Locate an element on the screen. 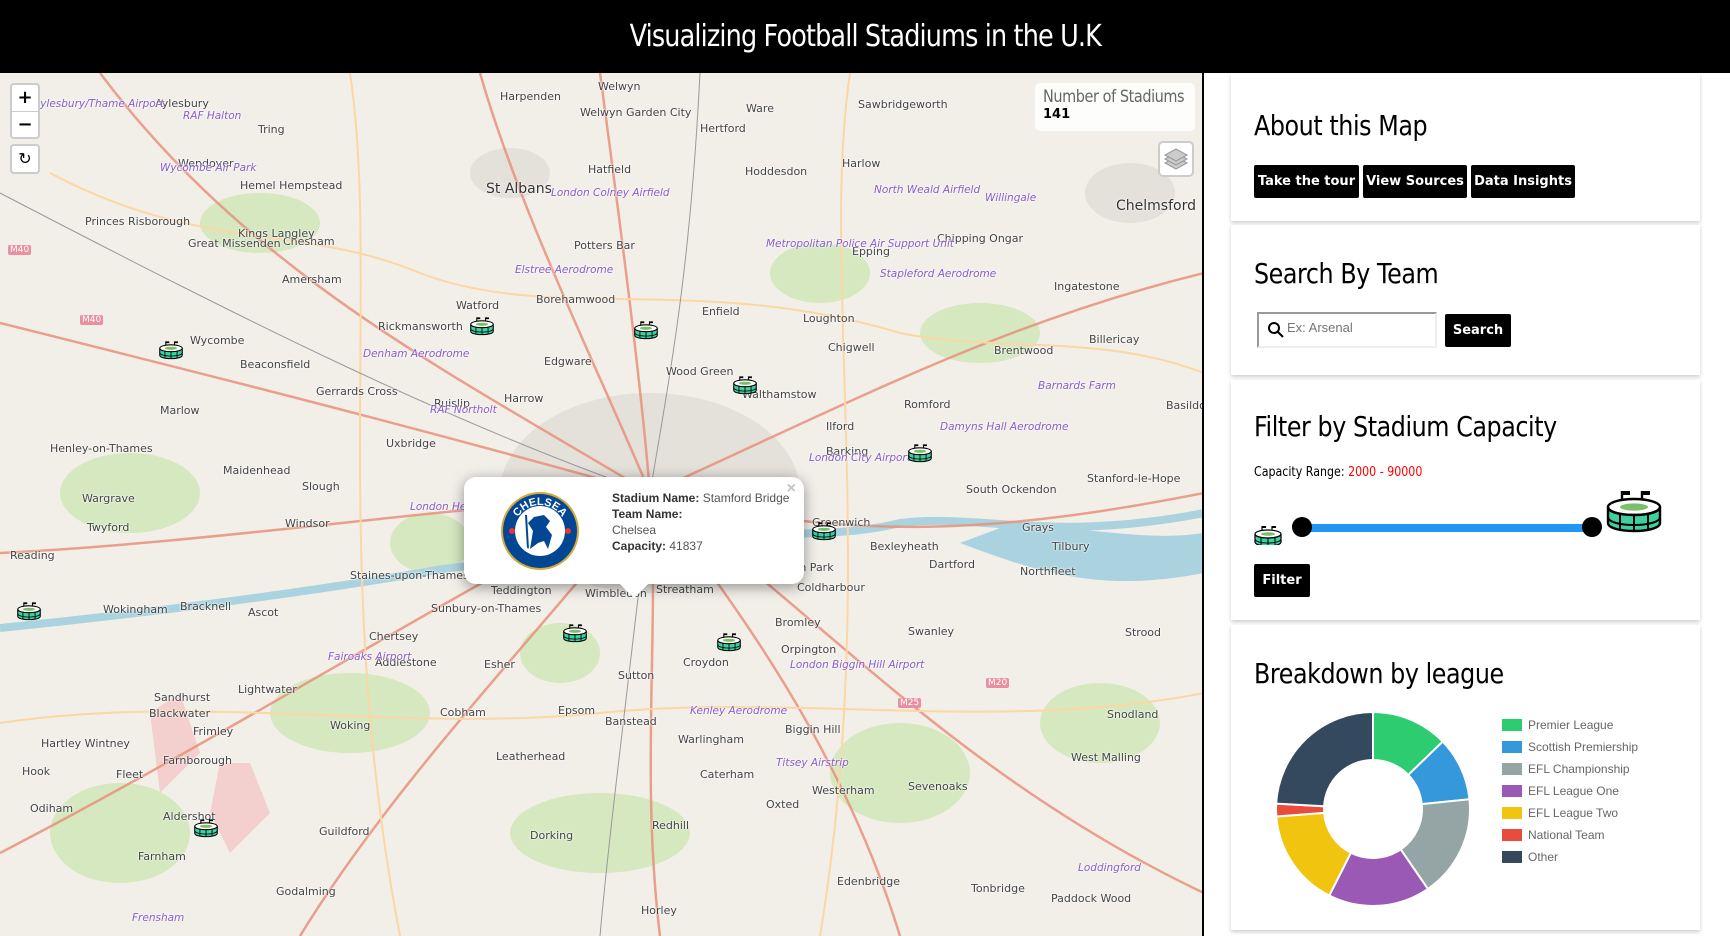  place-label: Coldharbour is located at coordinates (831, 587).